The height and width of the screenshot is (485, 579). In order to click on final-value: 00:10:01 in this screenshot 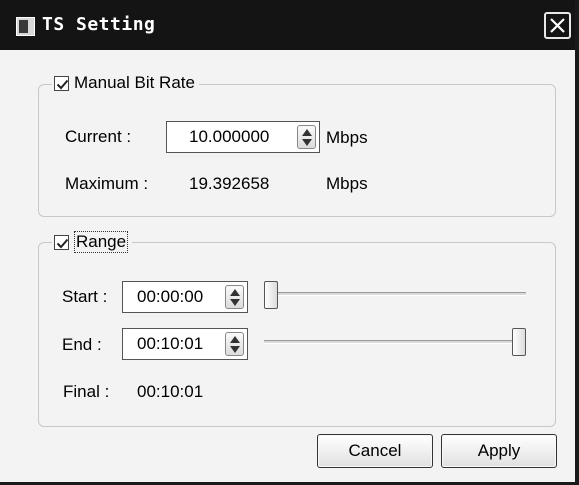, I will do `click(170, 391)`.